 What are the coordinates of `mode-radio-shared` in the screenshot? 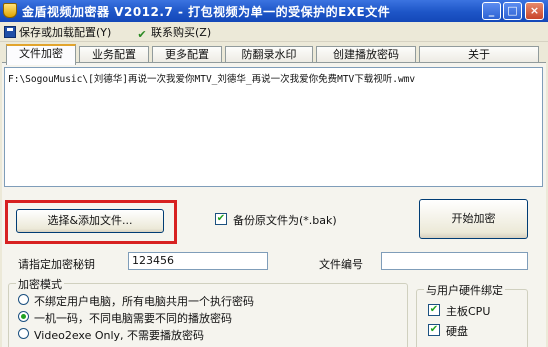 It's located at (23, 299).